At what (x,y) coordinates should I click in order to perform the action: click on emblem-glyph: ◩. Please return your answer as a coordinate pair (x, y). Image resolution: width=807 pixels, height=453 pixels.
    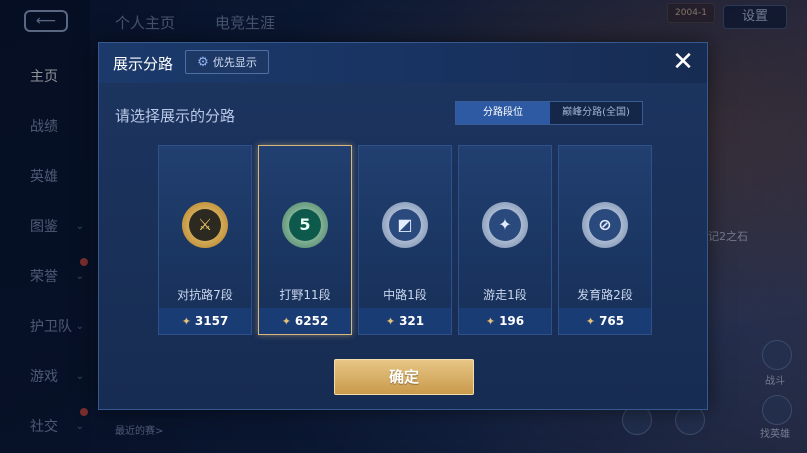
    Looking at the image, I should click on (405, 225).